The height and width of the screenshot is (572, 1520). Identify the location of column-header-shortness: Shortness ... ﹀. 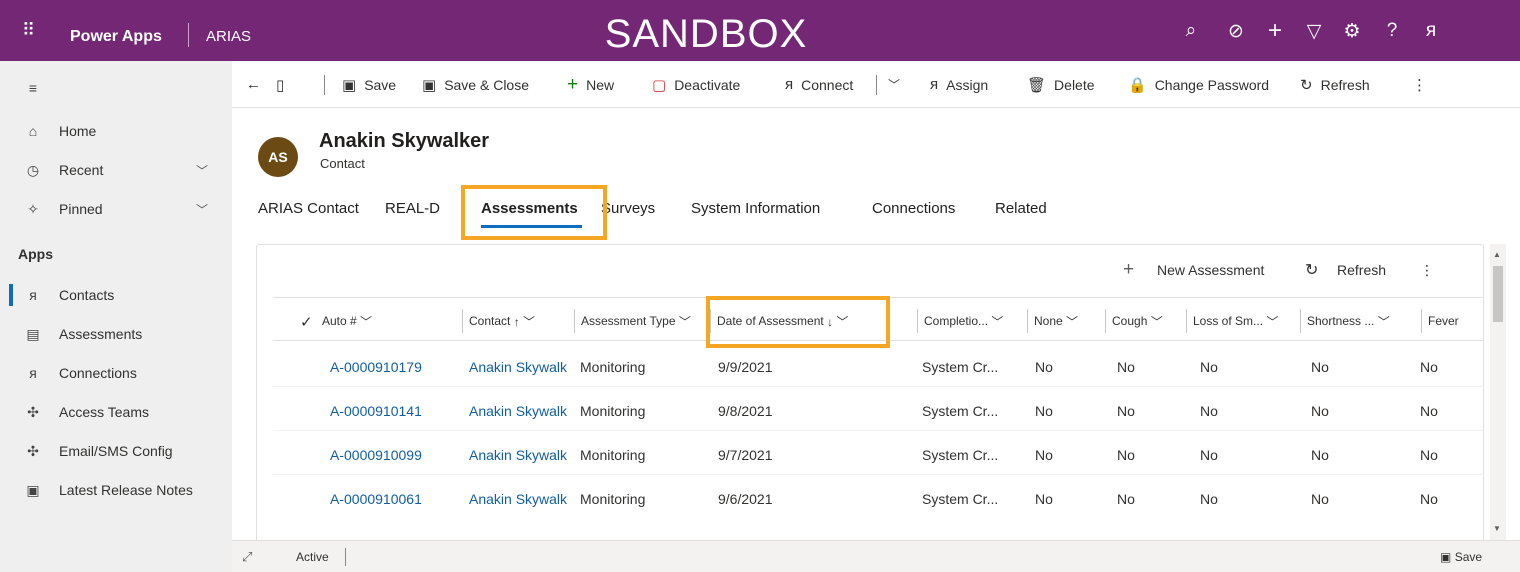
(1345, 321).